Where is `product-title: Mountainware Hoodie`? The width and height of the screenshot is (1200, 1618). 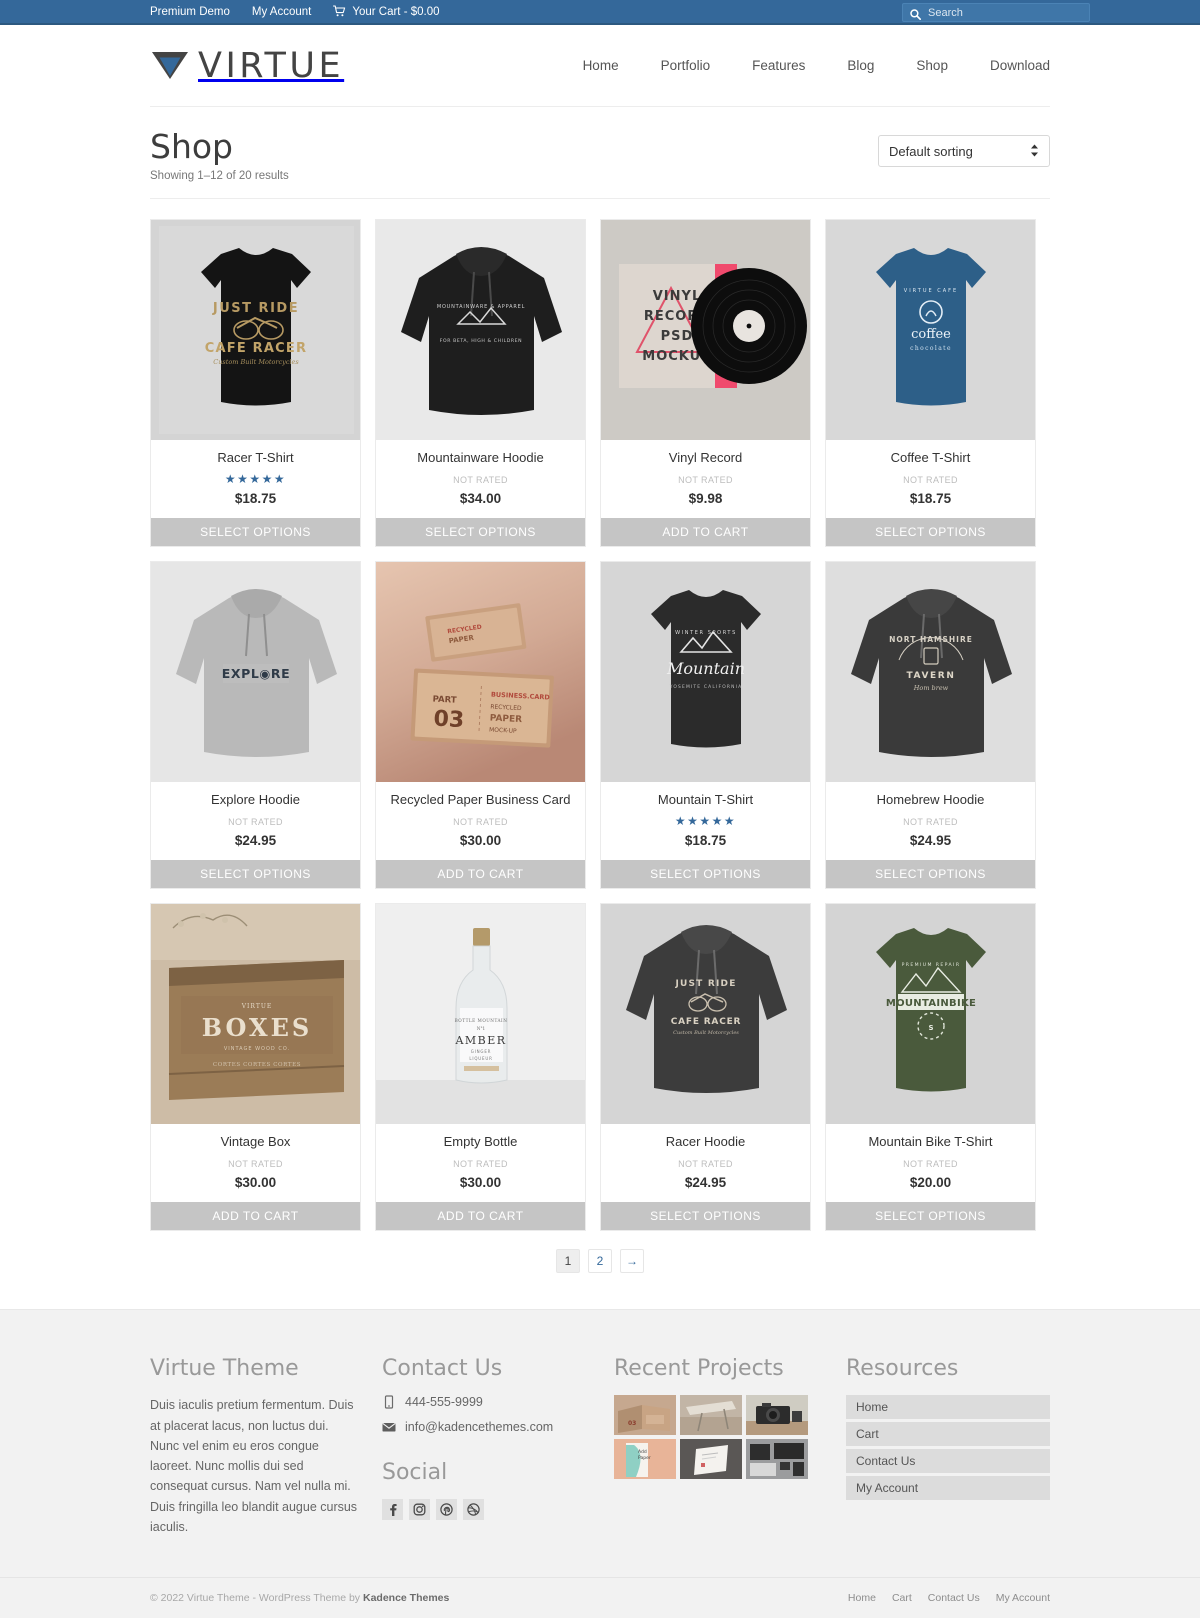
product-title: Mountainware Hoodie is located at coordinates (480, 457).